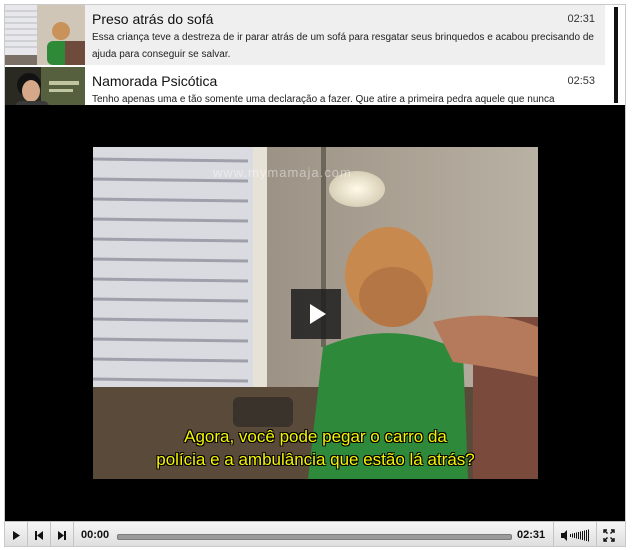 Image resolution: width=632 pixels, height=550 pixels. What do you see at coordinates (575, 535) in the screenshot?
I see `volume-icon` at bounding box center [575, 535].